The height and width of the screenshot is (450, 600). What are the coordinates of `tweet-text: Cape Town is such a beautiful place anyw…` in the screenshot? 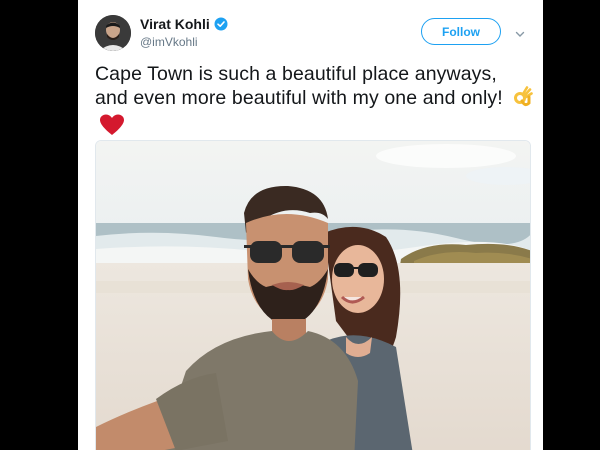 It's located at (299, 86).